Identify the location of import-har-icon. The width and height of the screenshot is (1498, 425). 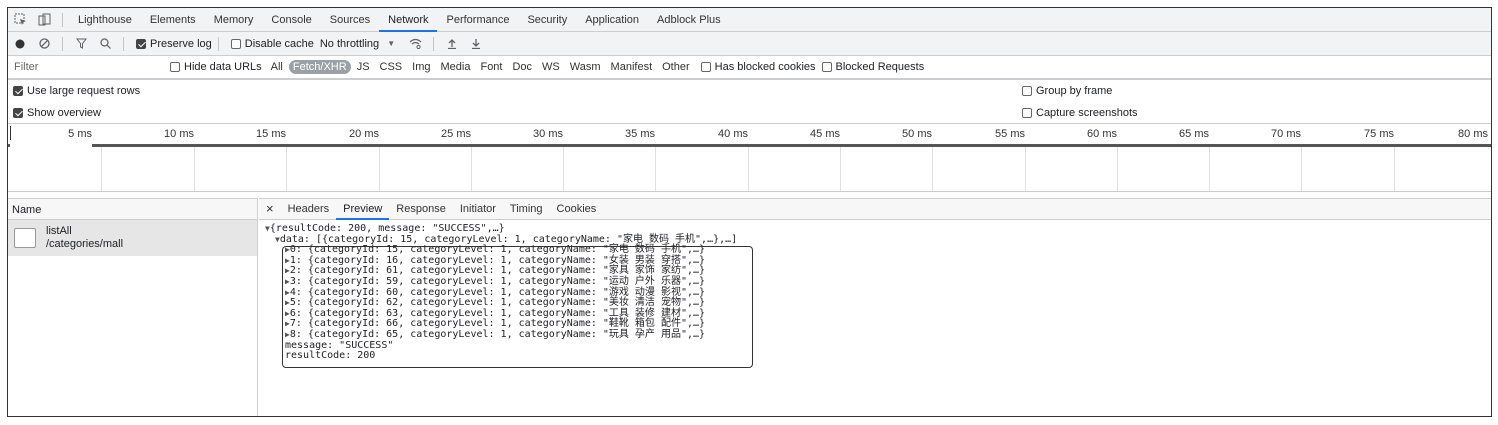
(452, 44).